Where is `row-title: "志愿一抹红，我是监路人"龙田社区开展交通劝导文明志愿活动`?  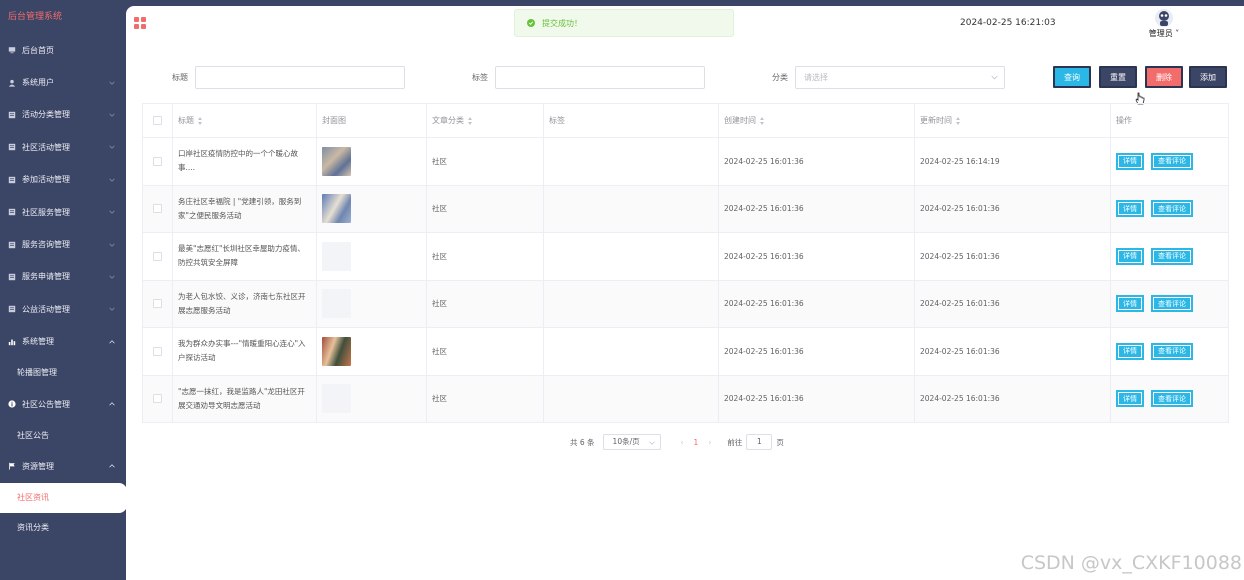 row-title: "志愿一抹红，我是监路人"龙田社区开展交通劝导文明志愿活动 is located at coordinates (241, 398).